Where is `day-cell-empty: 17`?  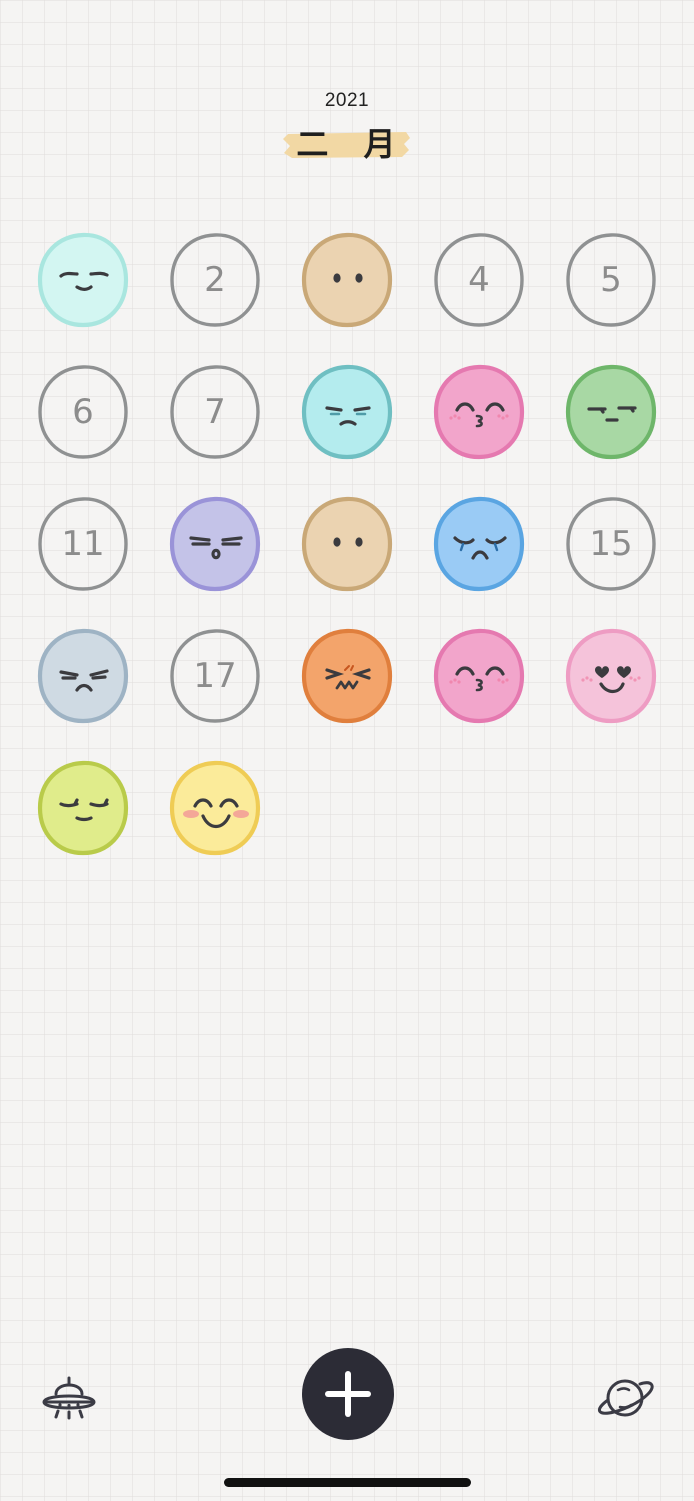 day-cell-empty: 17 is located at coordinates (215, 676).